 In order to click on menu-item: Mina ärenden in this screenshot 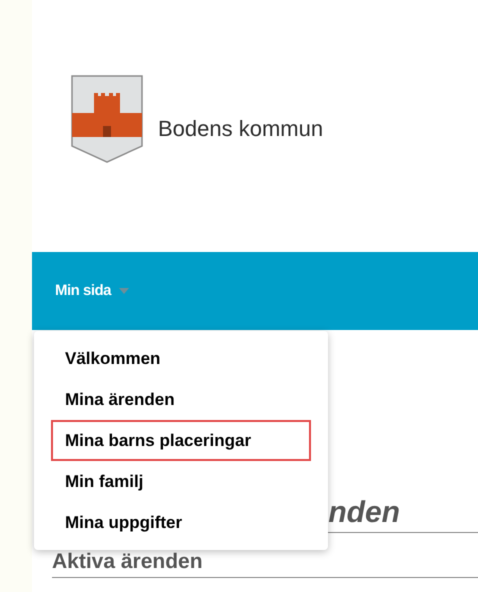, I will do `click(181, 399)`.